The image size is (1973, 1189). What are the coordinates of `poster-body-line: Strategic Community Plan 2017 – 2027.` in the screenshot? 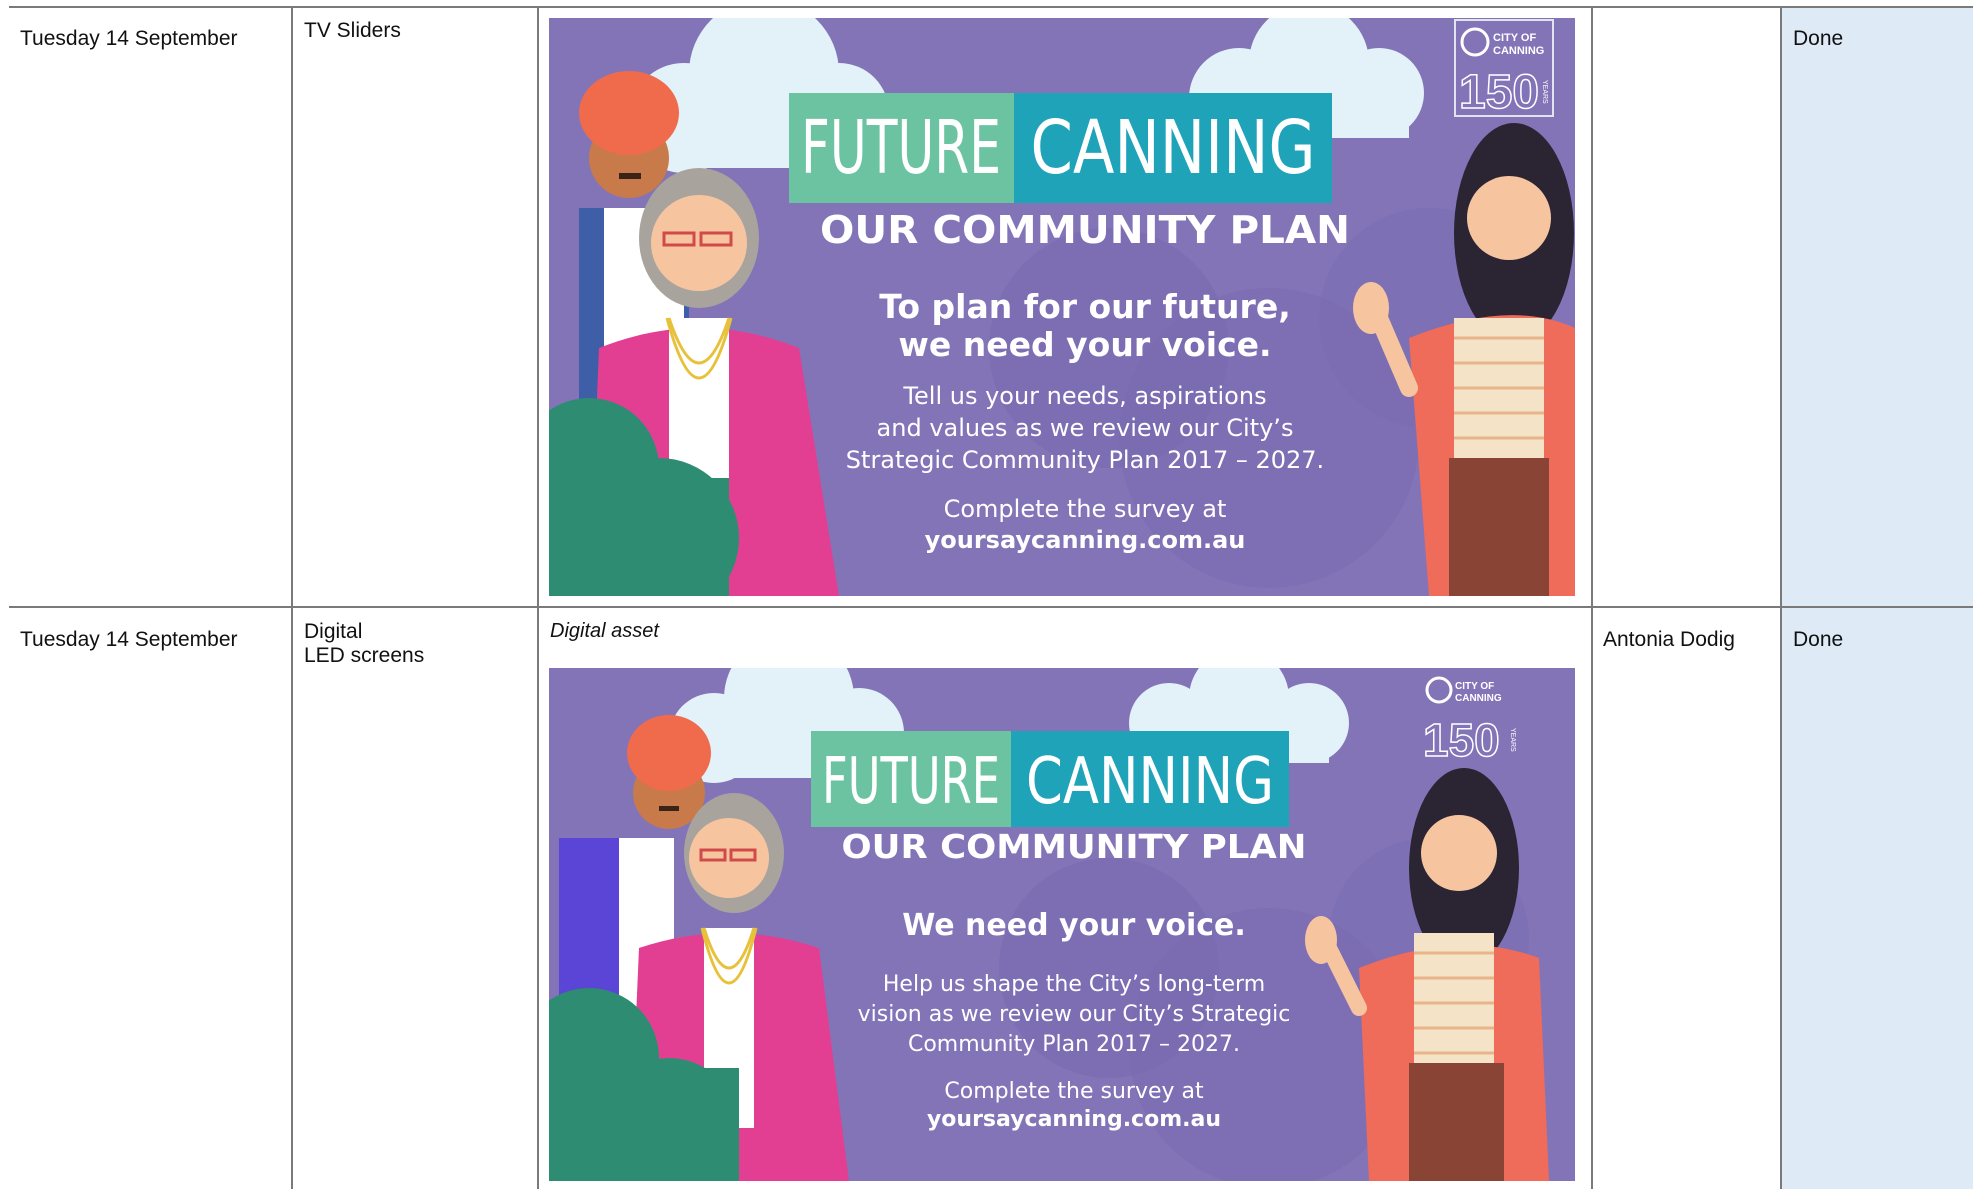 It's located at (1085, 460).